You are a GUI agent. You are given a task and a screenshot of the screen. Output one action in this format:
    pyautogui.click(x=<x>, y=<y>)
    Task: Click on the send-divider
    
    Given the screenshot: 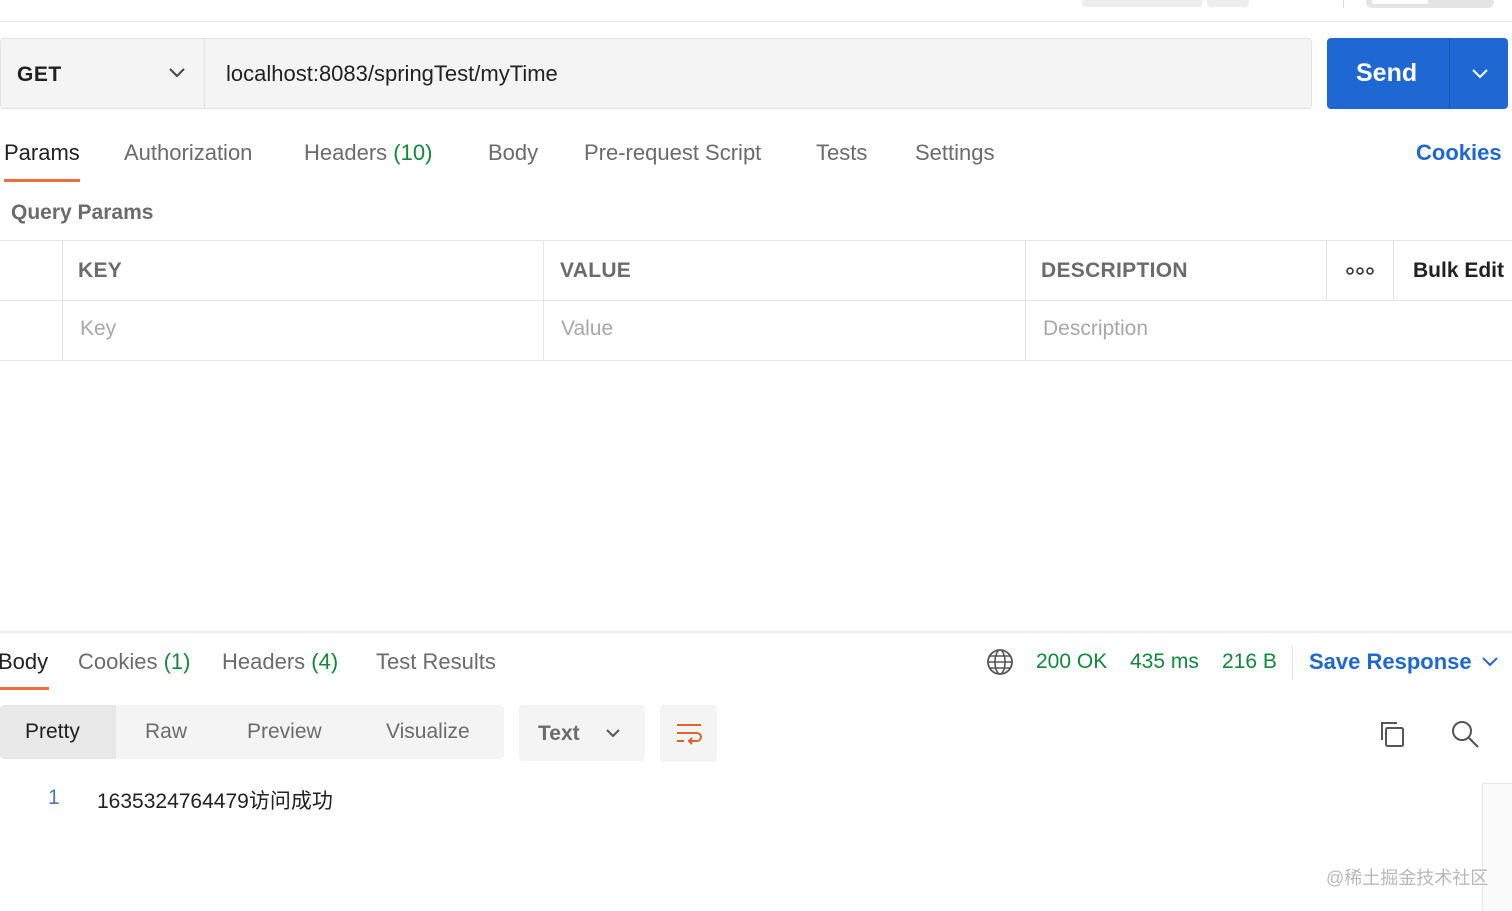 What is the action you would take?
    pyautogui.click(x=1449, y=73)
    